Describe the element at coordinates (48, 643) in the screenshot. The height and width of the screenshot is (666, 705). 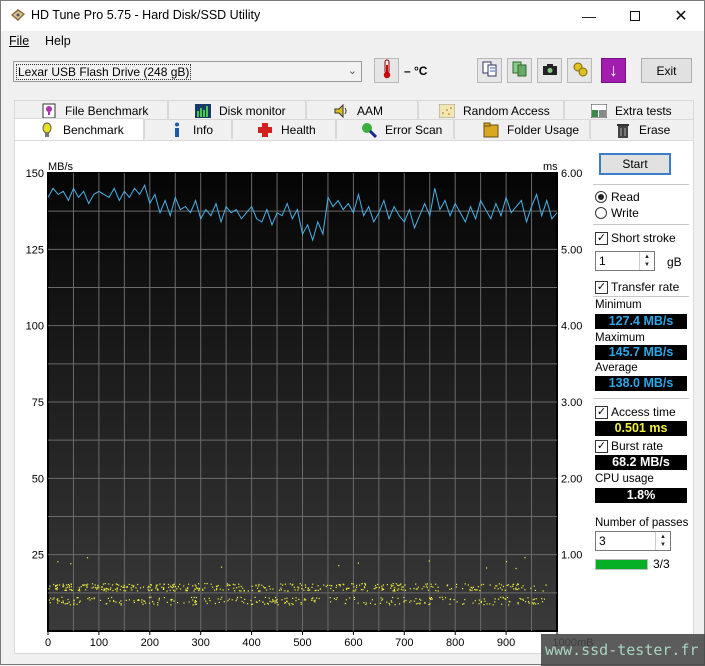
I see `x-tick-label: 0` at that location.